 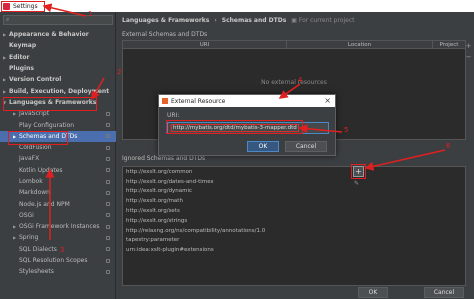 I want to click on dialog-cancel-button: Cancel, so click(x=306, y=146).